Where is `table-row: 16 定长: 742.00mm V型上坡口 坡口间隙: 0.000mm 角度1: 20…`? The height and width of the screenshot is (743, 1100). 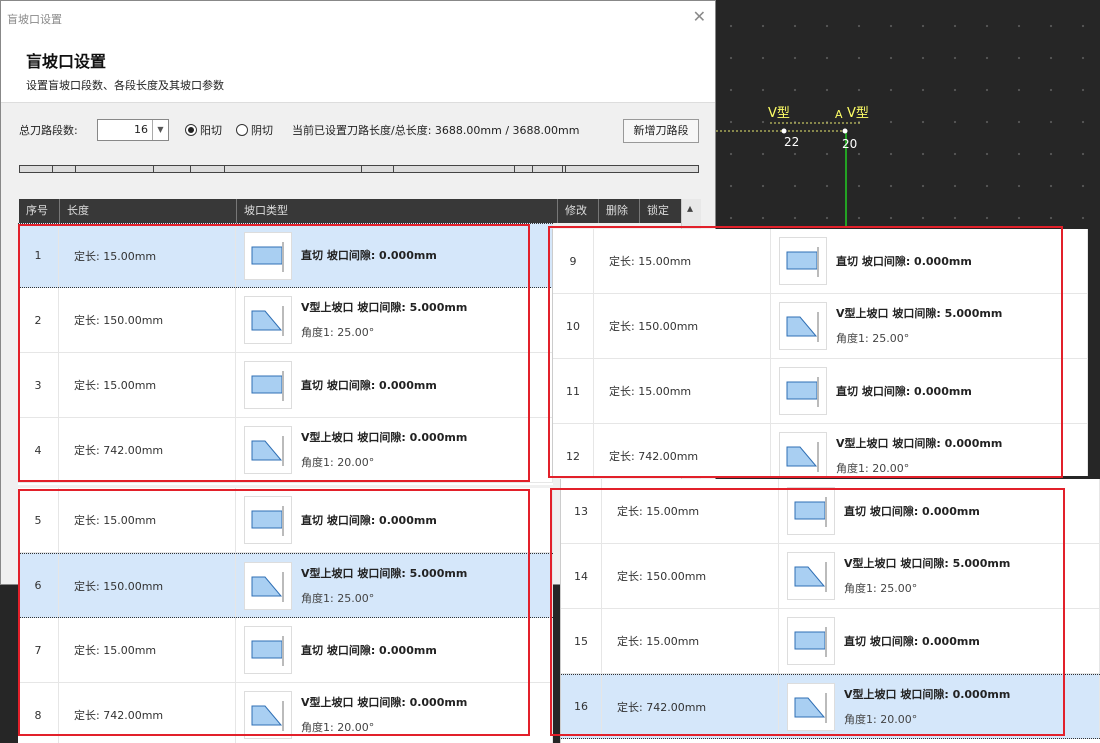 table-row: 16 定长: 742.00mm V型上坡口 坡口间隙: 0.000mm 角度1: 20… is located at coordinates (830, 706).